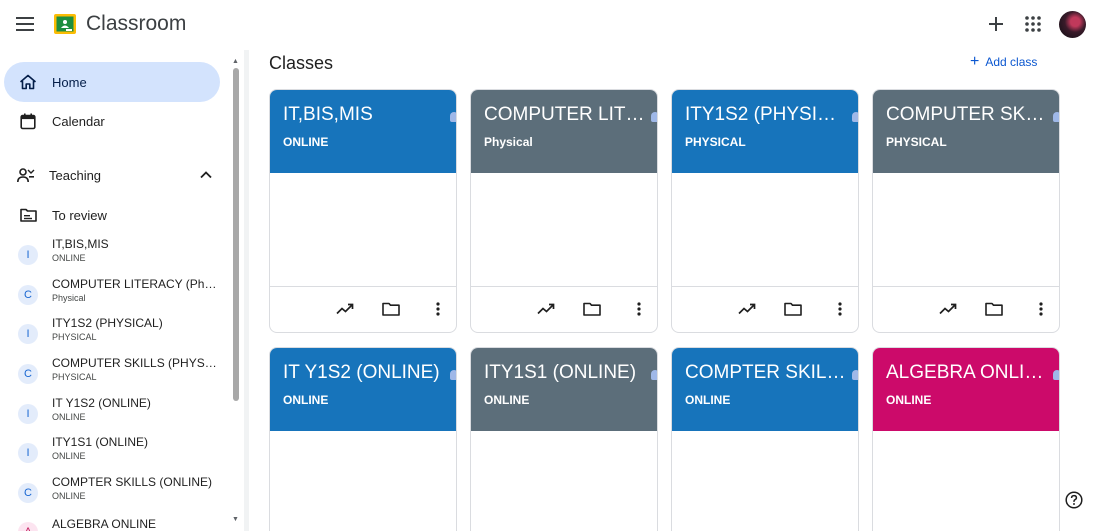 This screenshot has height=531, width=1100. Describe the element at coordinates (916, 142) in the screenshot. I see `class-card-section: PHYSICAL` at that location.